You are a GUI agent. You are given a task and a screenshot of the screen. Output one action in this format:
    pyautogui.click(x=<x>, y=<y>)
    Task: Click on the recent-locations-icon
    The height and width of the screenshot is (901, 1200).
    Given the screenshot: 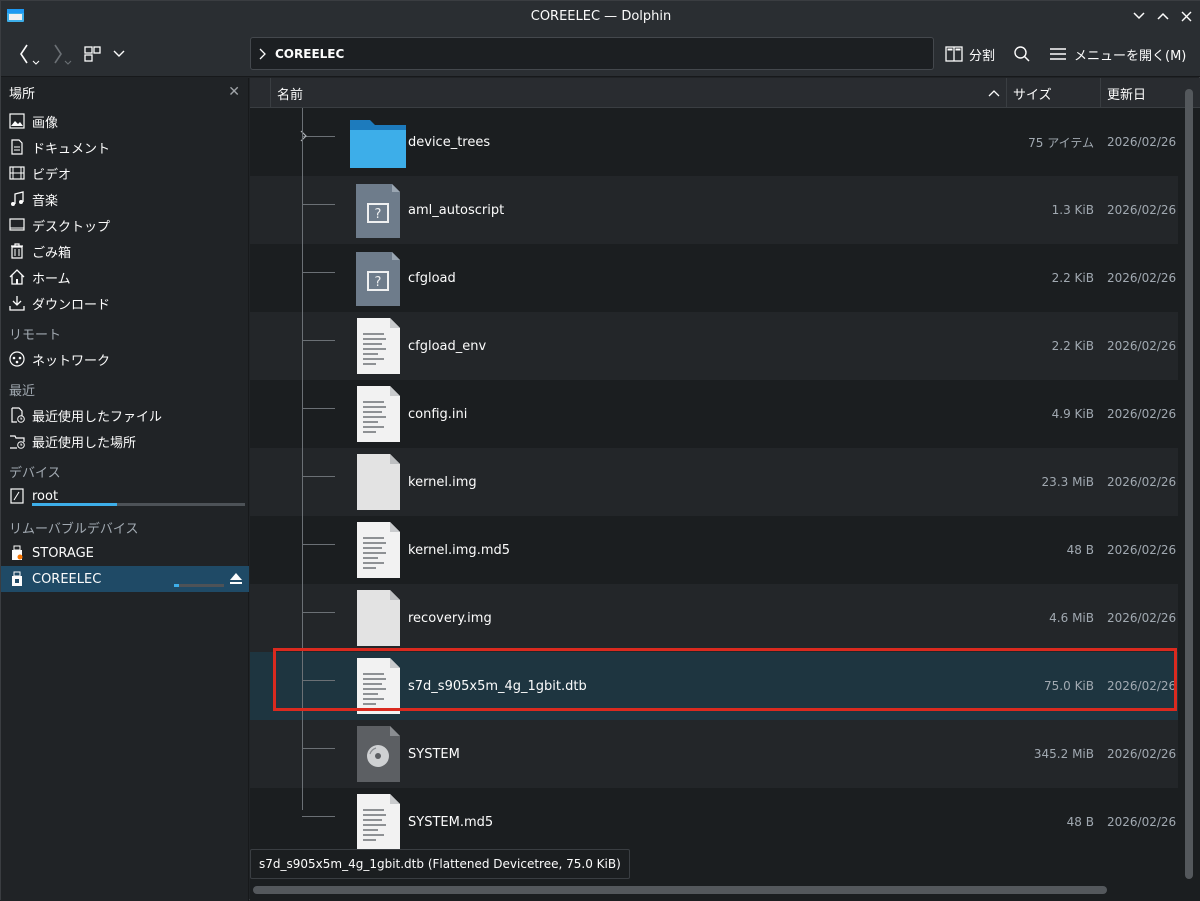 What is the action you would take?
    pyautogui.click(x=17, y=441)
    